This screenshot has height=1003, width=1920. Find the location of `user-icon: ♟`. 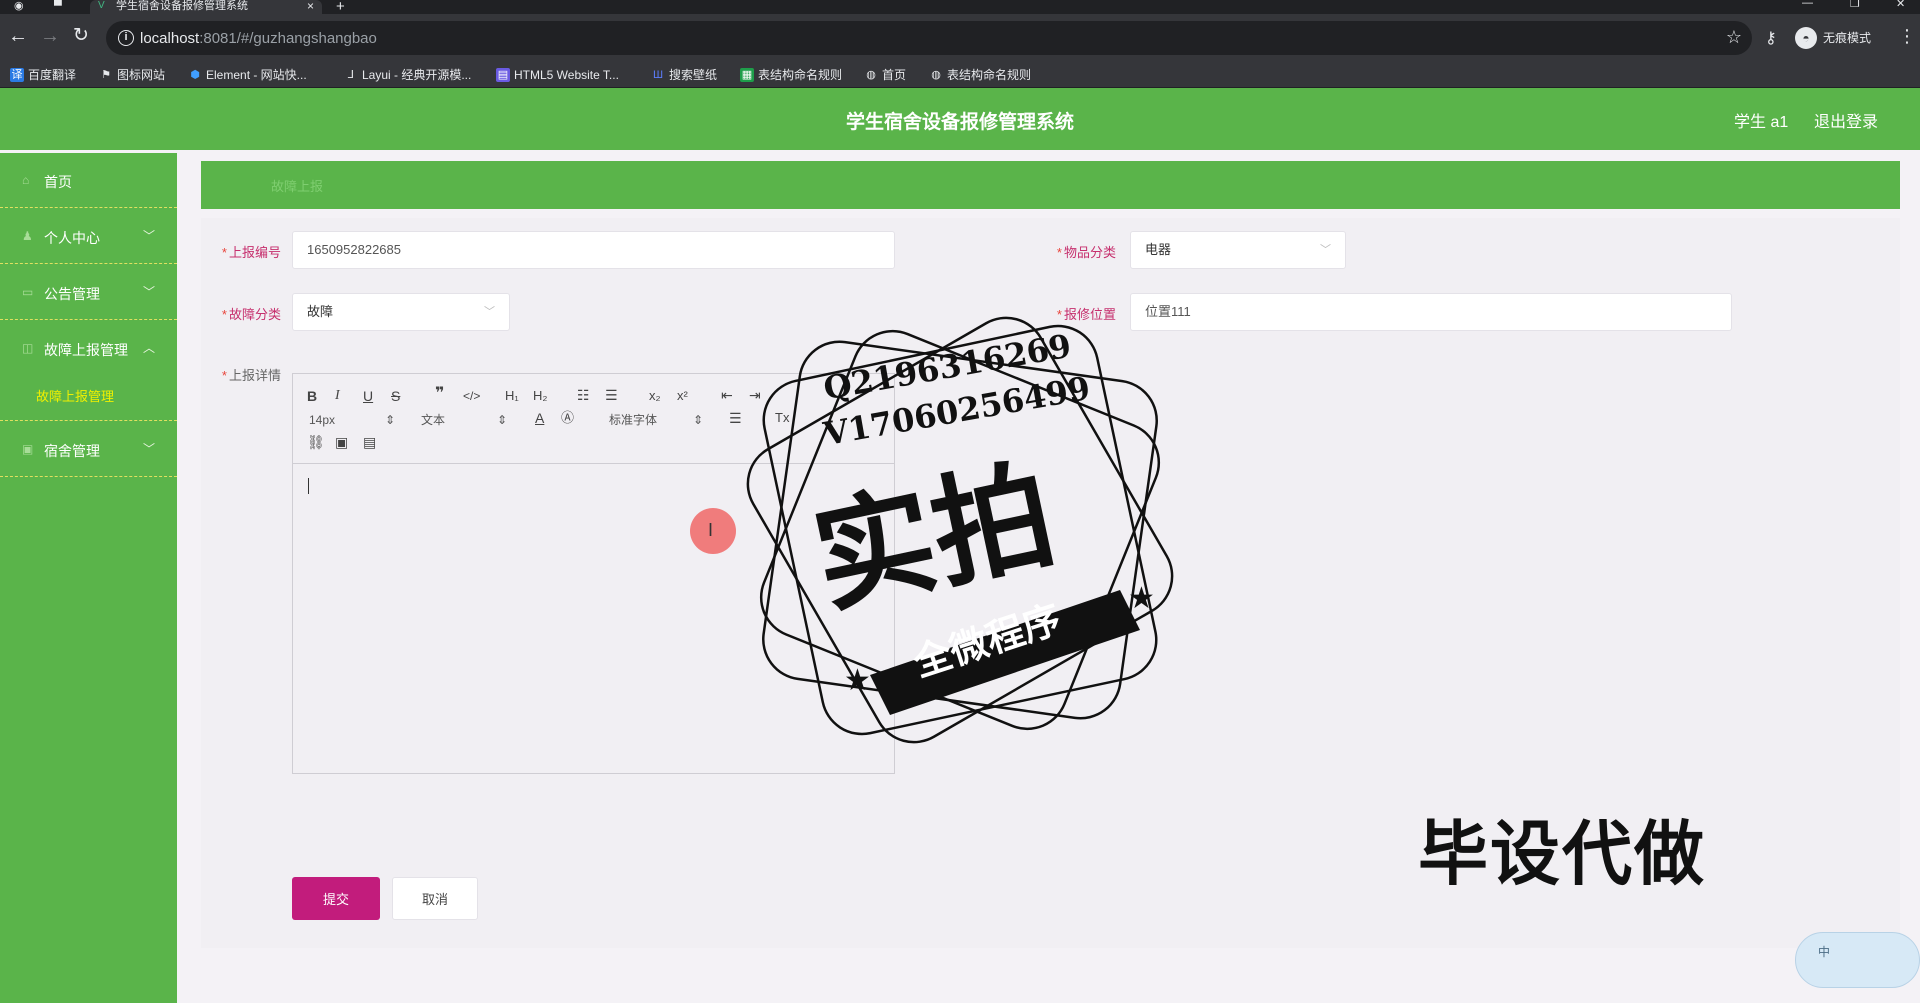

user-icon: ♟ is located at coordinates (27, 236).